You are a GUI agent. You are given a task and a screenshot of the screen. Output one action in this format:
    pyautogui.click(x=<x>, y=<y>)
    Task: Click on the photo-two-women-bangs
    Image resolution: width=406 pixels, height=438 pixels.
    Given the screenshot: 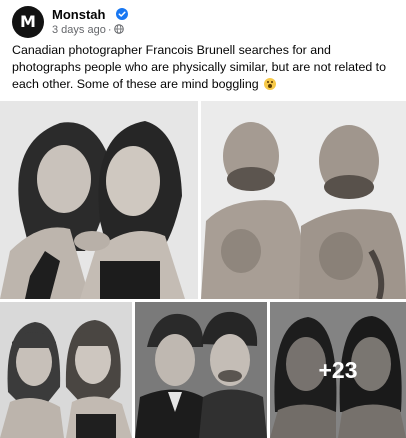 What is the action you would take?
    pyautogui.click(x=66, y=370)
    